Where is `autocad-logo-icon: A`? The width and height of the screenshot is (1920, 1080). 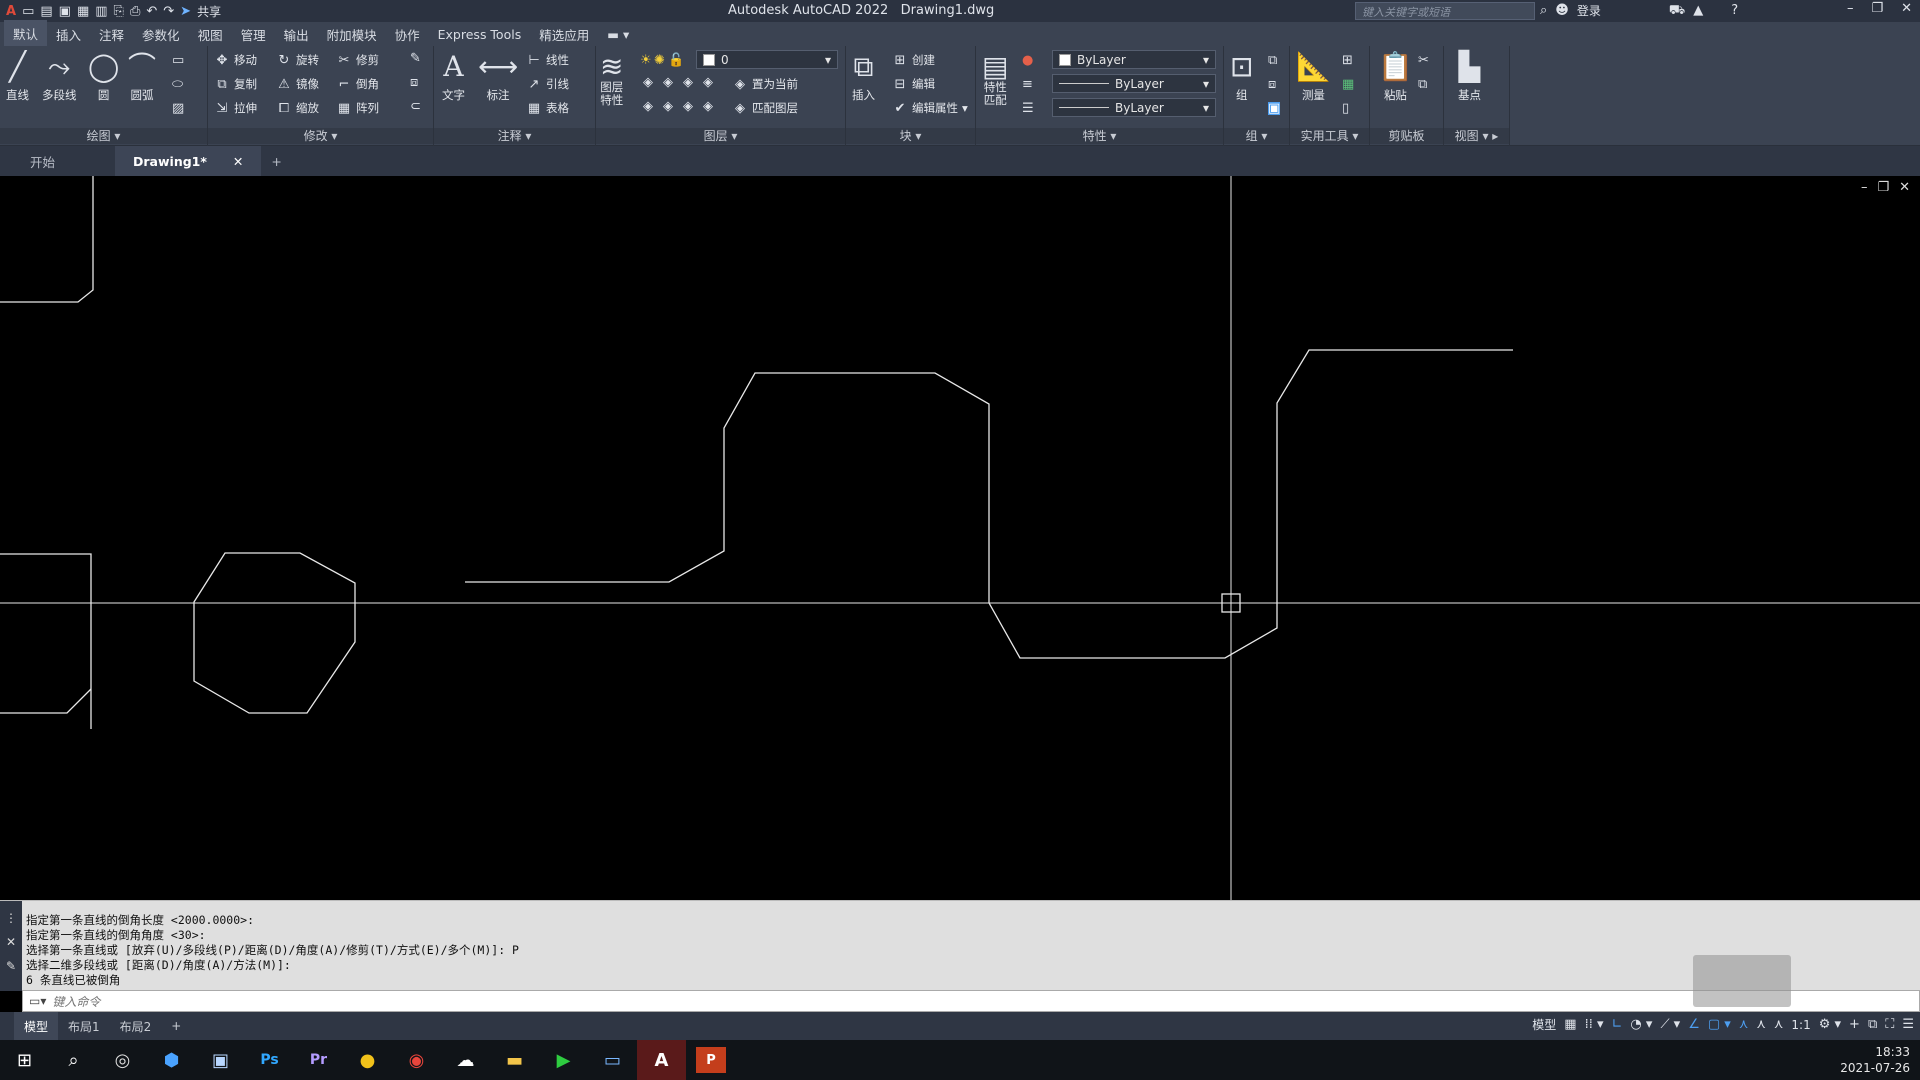 autocad-logo-icon: A is located at coordinates (11, 11).